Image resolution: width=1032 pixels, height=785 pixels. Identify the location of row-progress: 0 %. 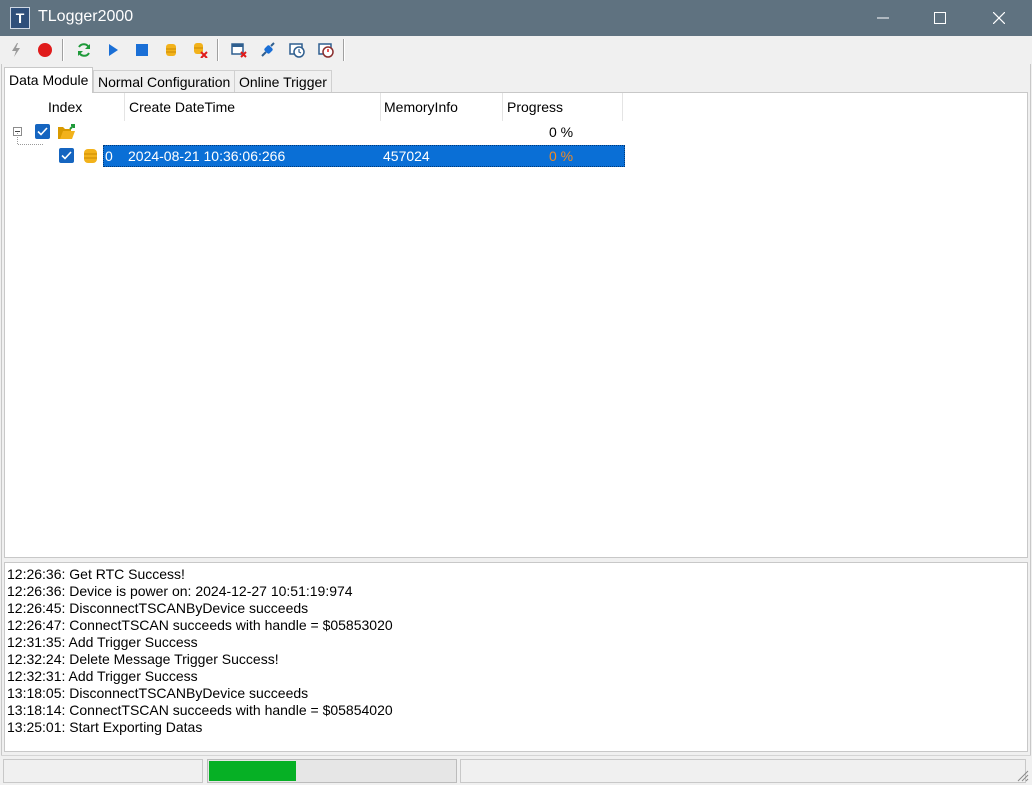
(561, 156).